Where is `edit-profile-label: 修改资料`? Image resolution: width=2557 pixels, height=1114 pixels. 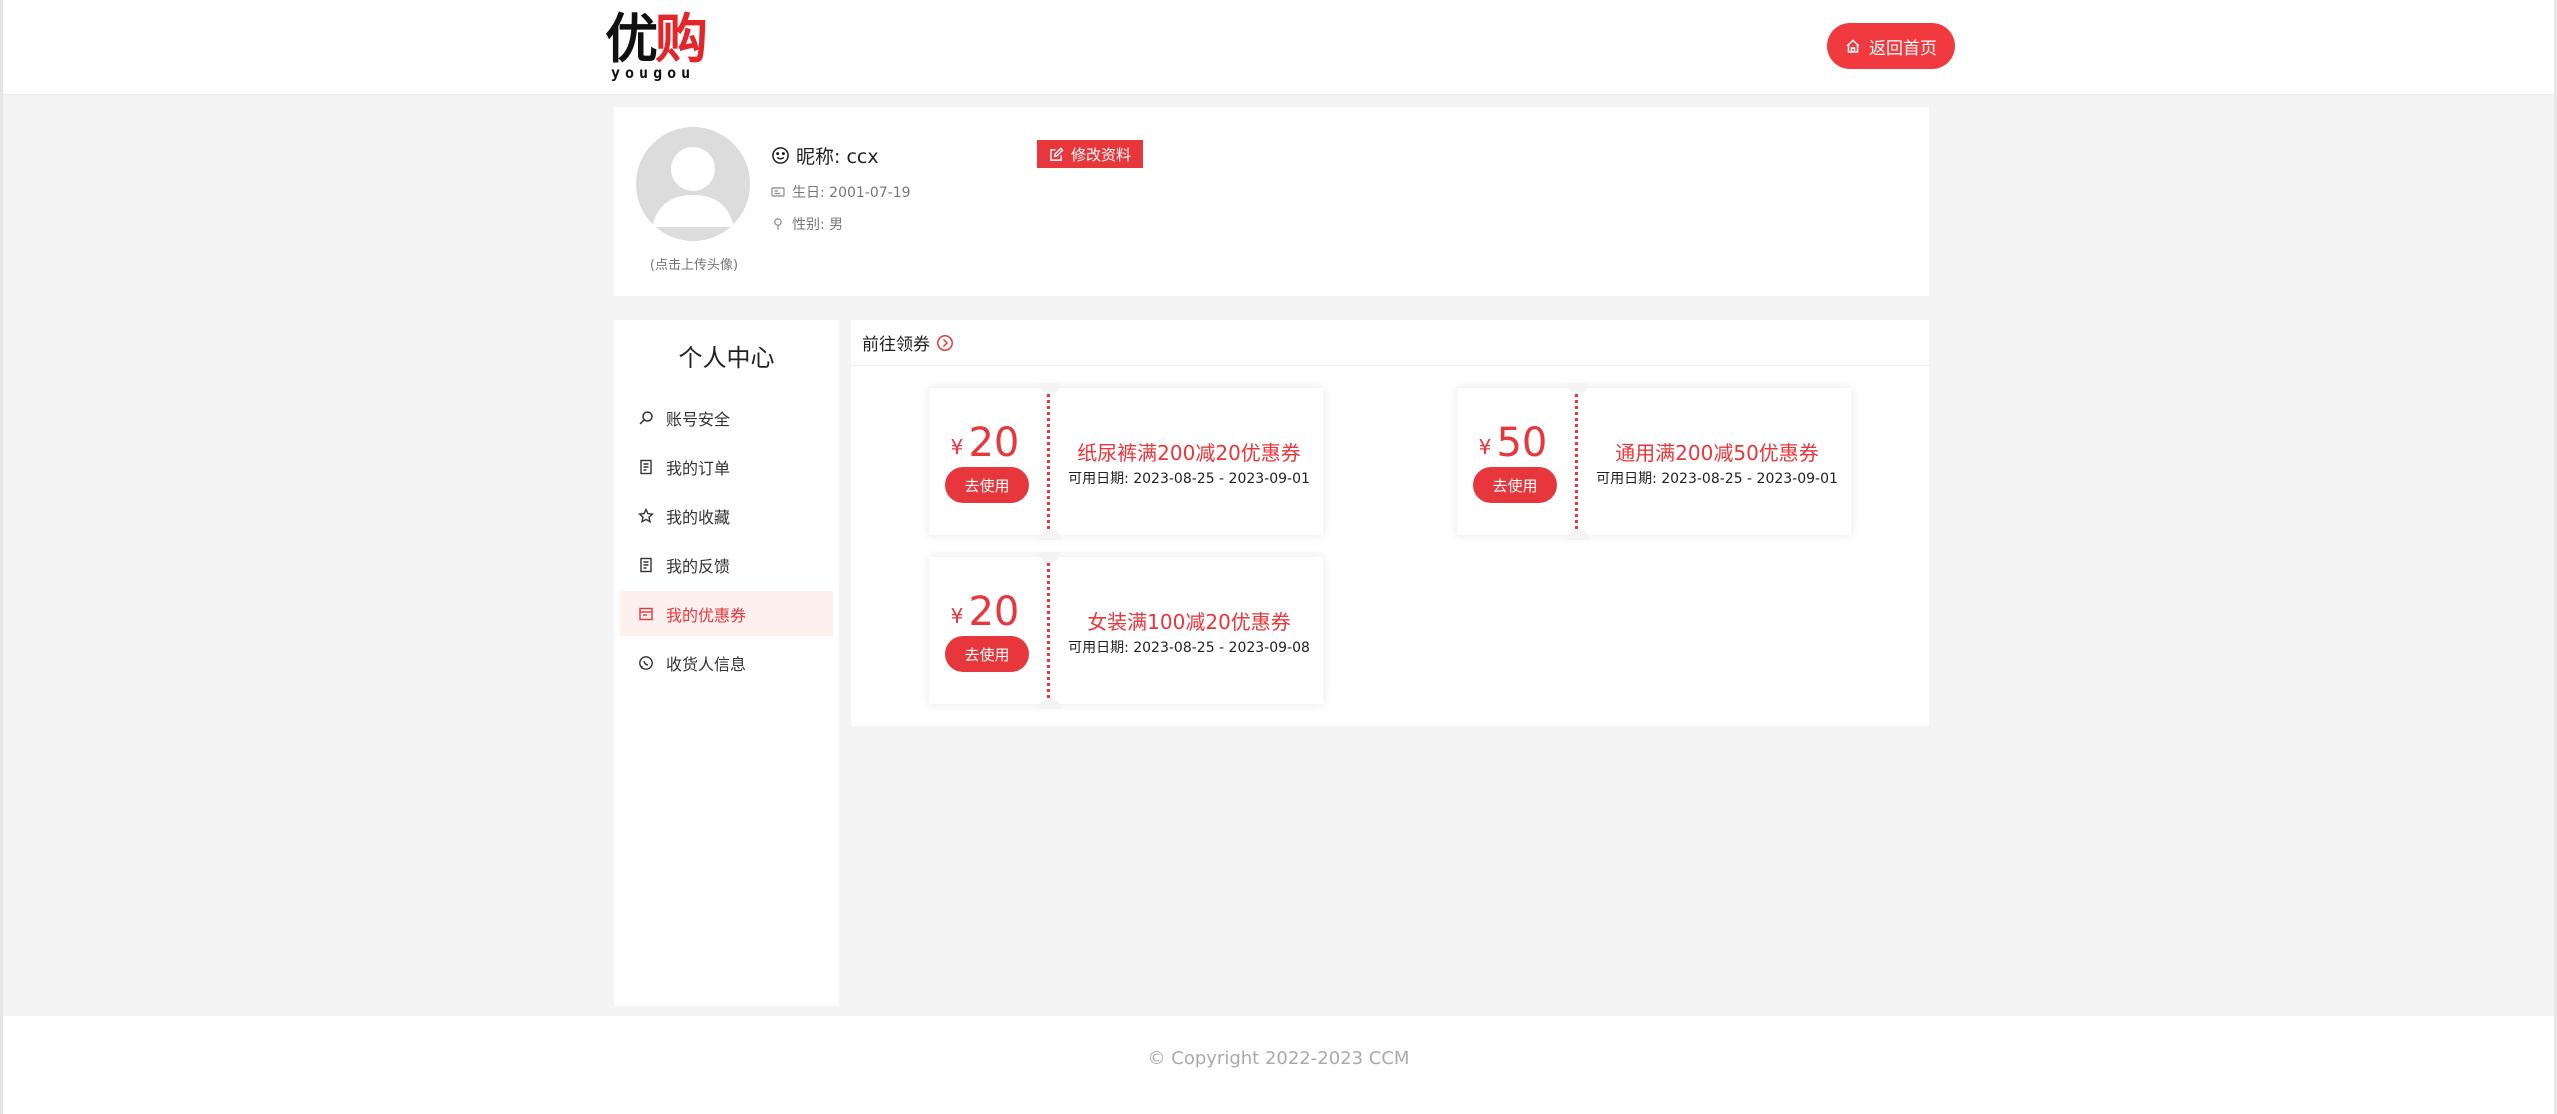
edit-profile-label: 修改资料 is located at coordinates (1100, 154).